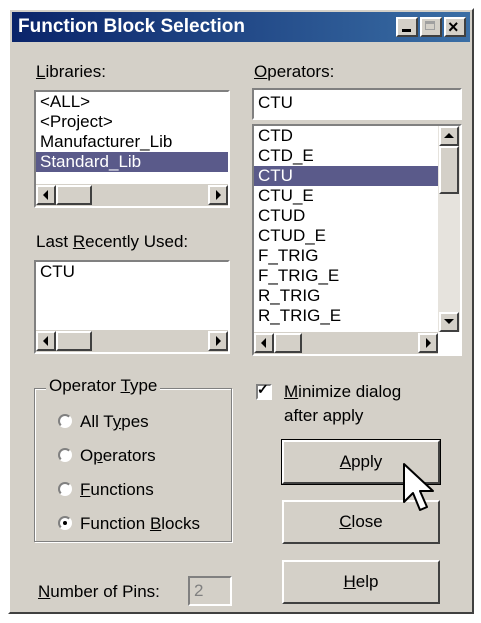  Describe the element at coordinates (357, 104) in the screenshot. I see `operator-search-input: CTU` at that location.